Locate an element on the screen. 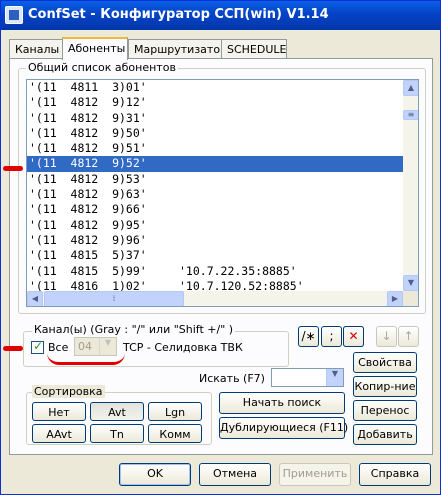 This screenshot has width=441, height=495. sort-avt-button: Avt is located at coordinates (117, 411).